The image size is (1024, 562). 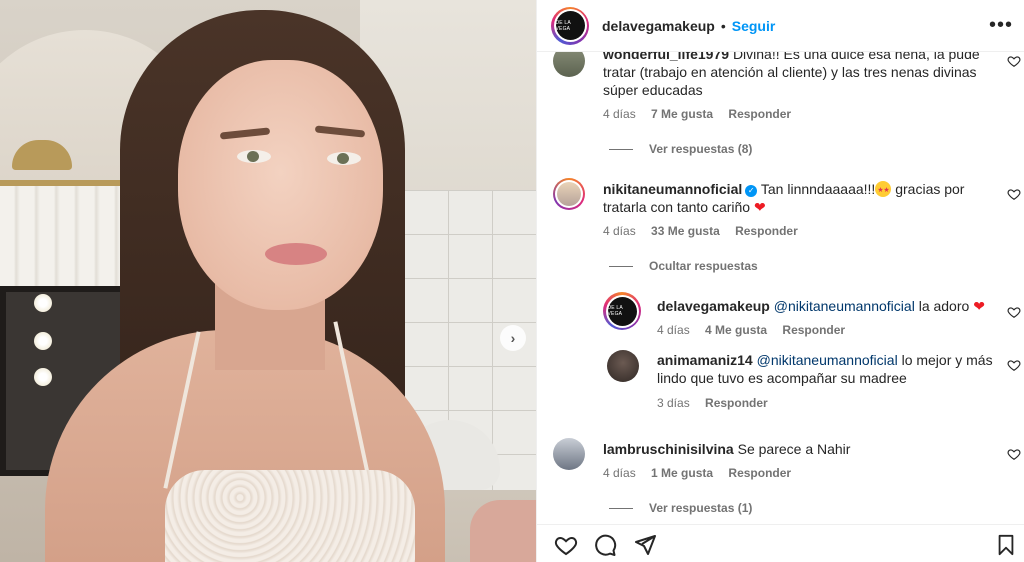 What do you see at coordinates (673, 403) in the screenshot?
I see `reply-time: 3 días` at bounding box center [673, 403].